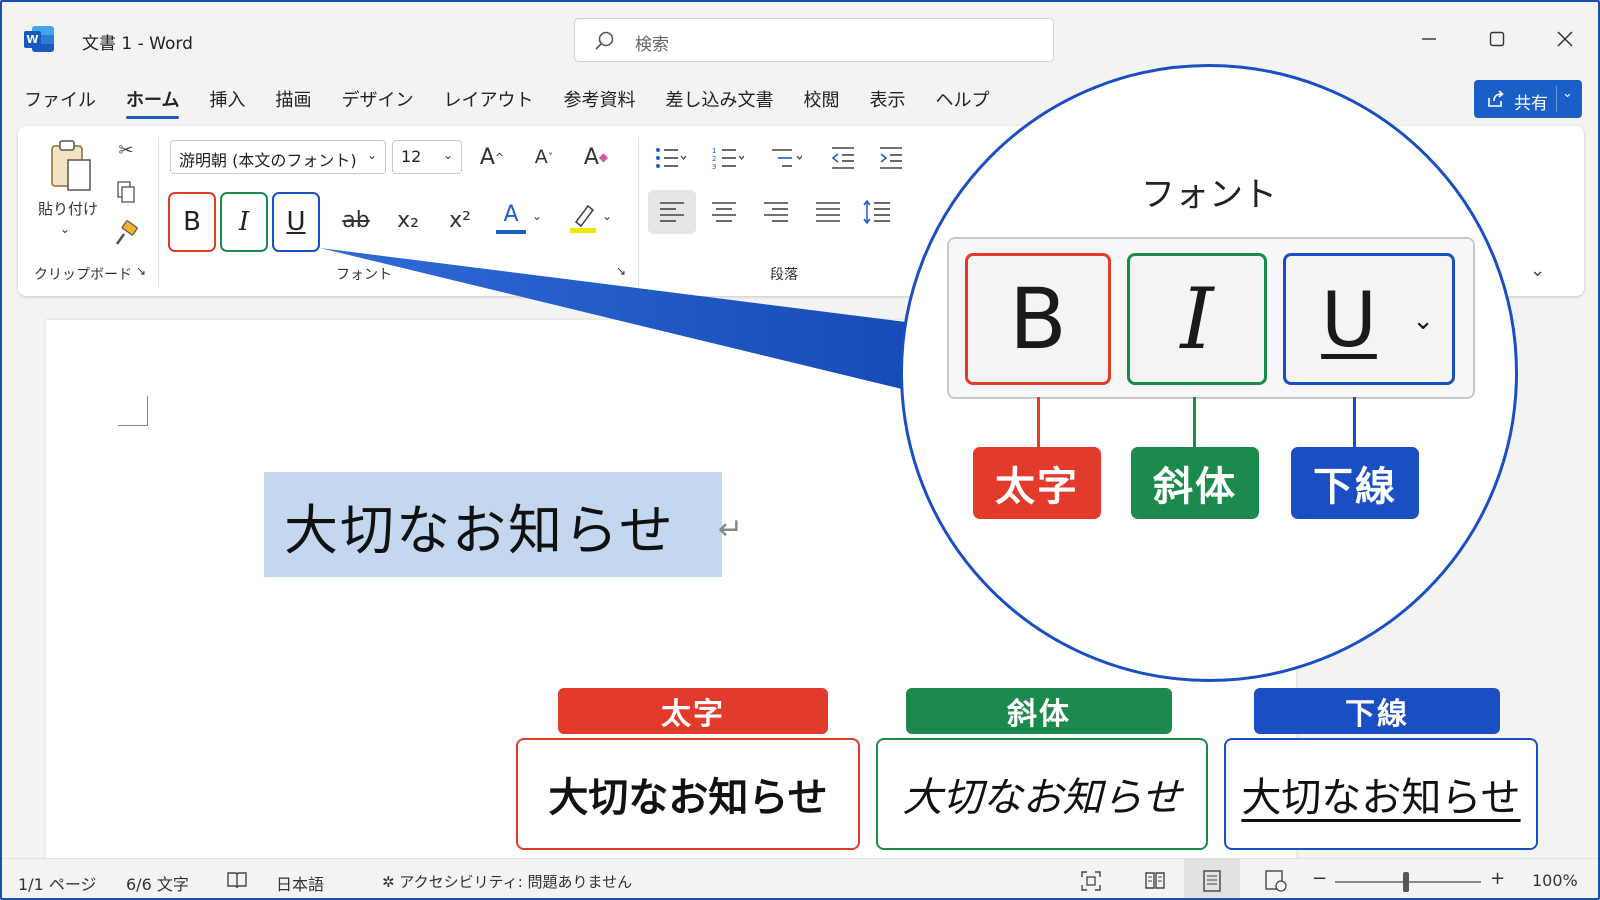  What do you see at coordinates (604, 40) in the screenshot?
I see `search-icon` at bounding box center [604, 40].